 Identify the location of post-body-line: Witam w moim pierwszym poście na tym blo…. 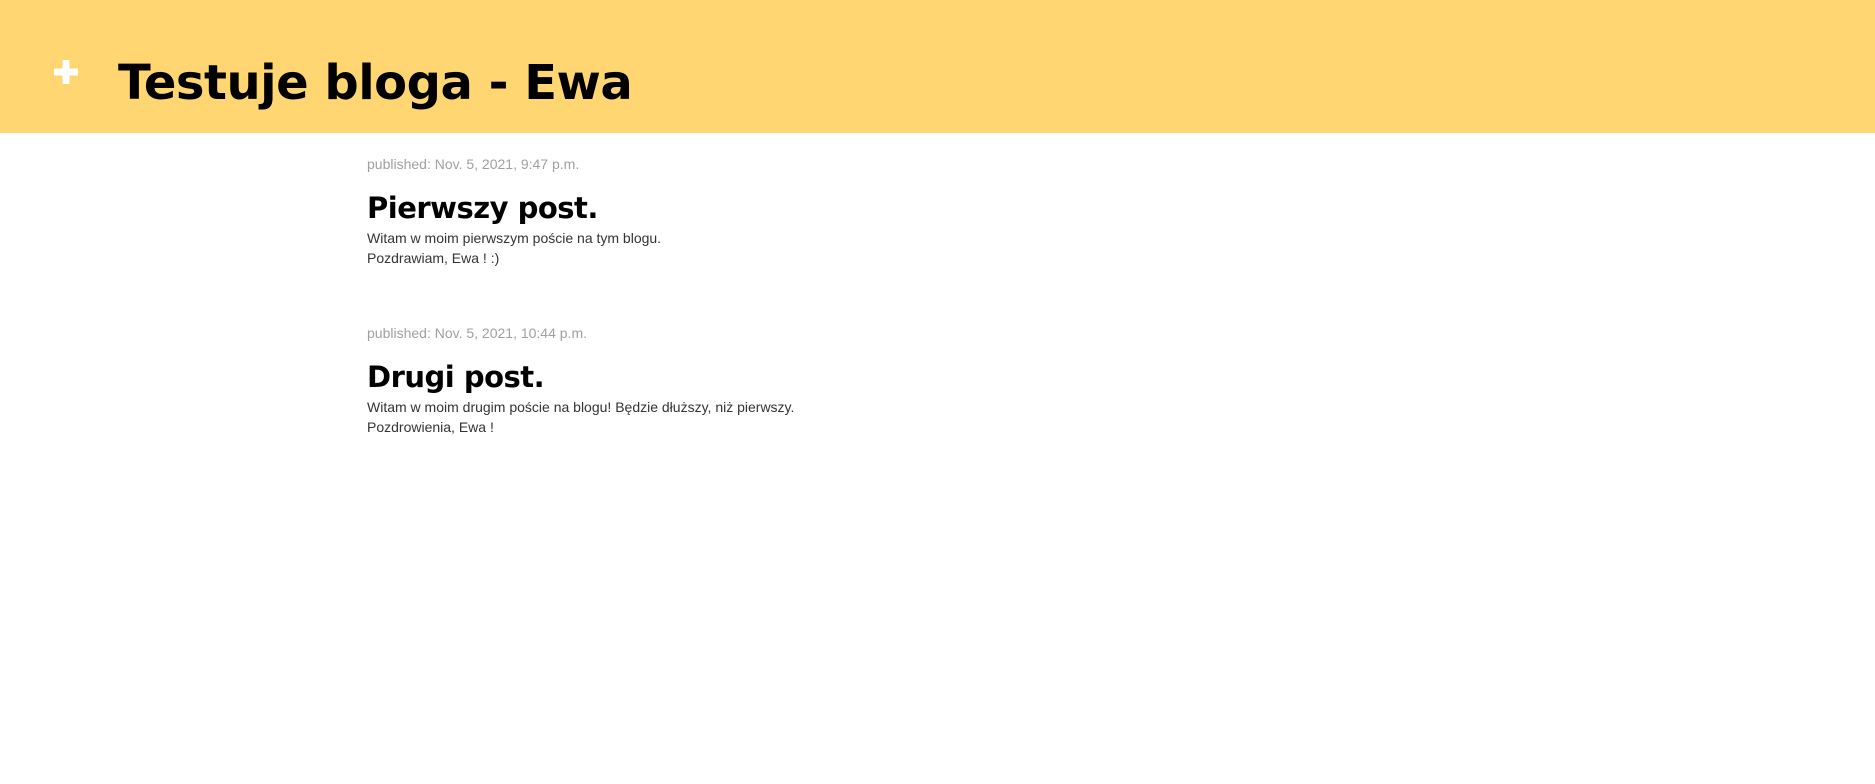
(514, 238).